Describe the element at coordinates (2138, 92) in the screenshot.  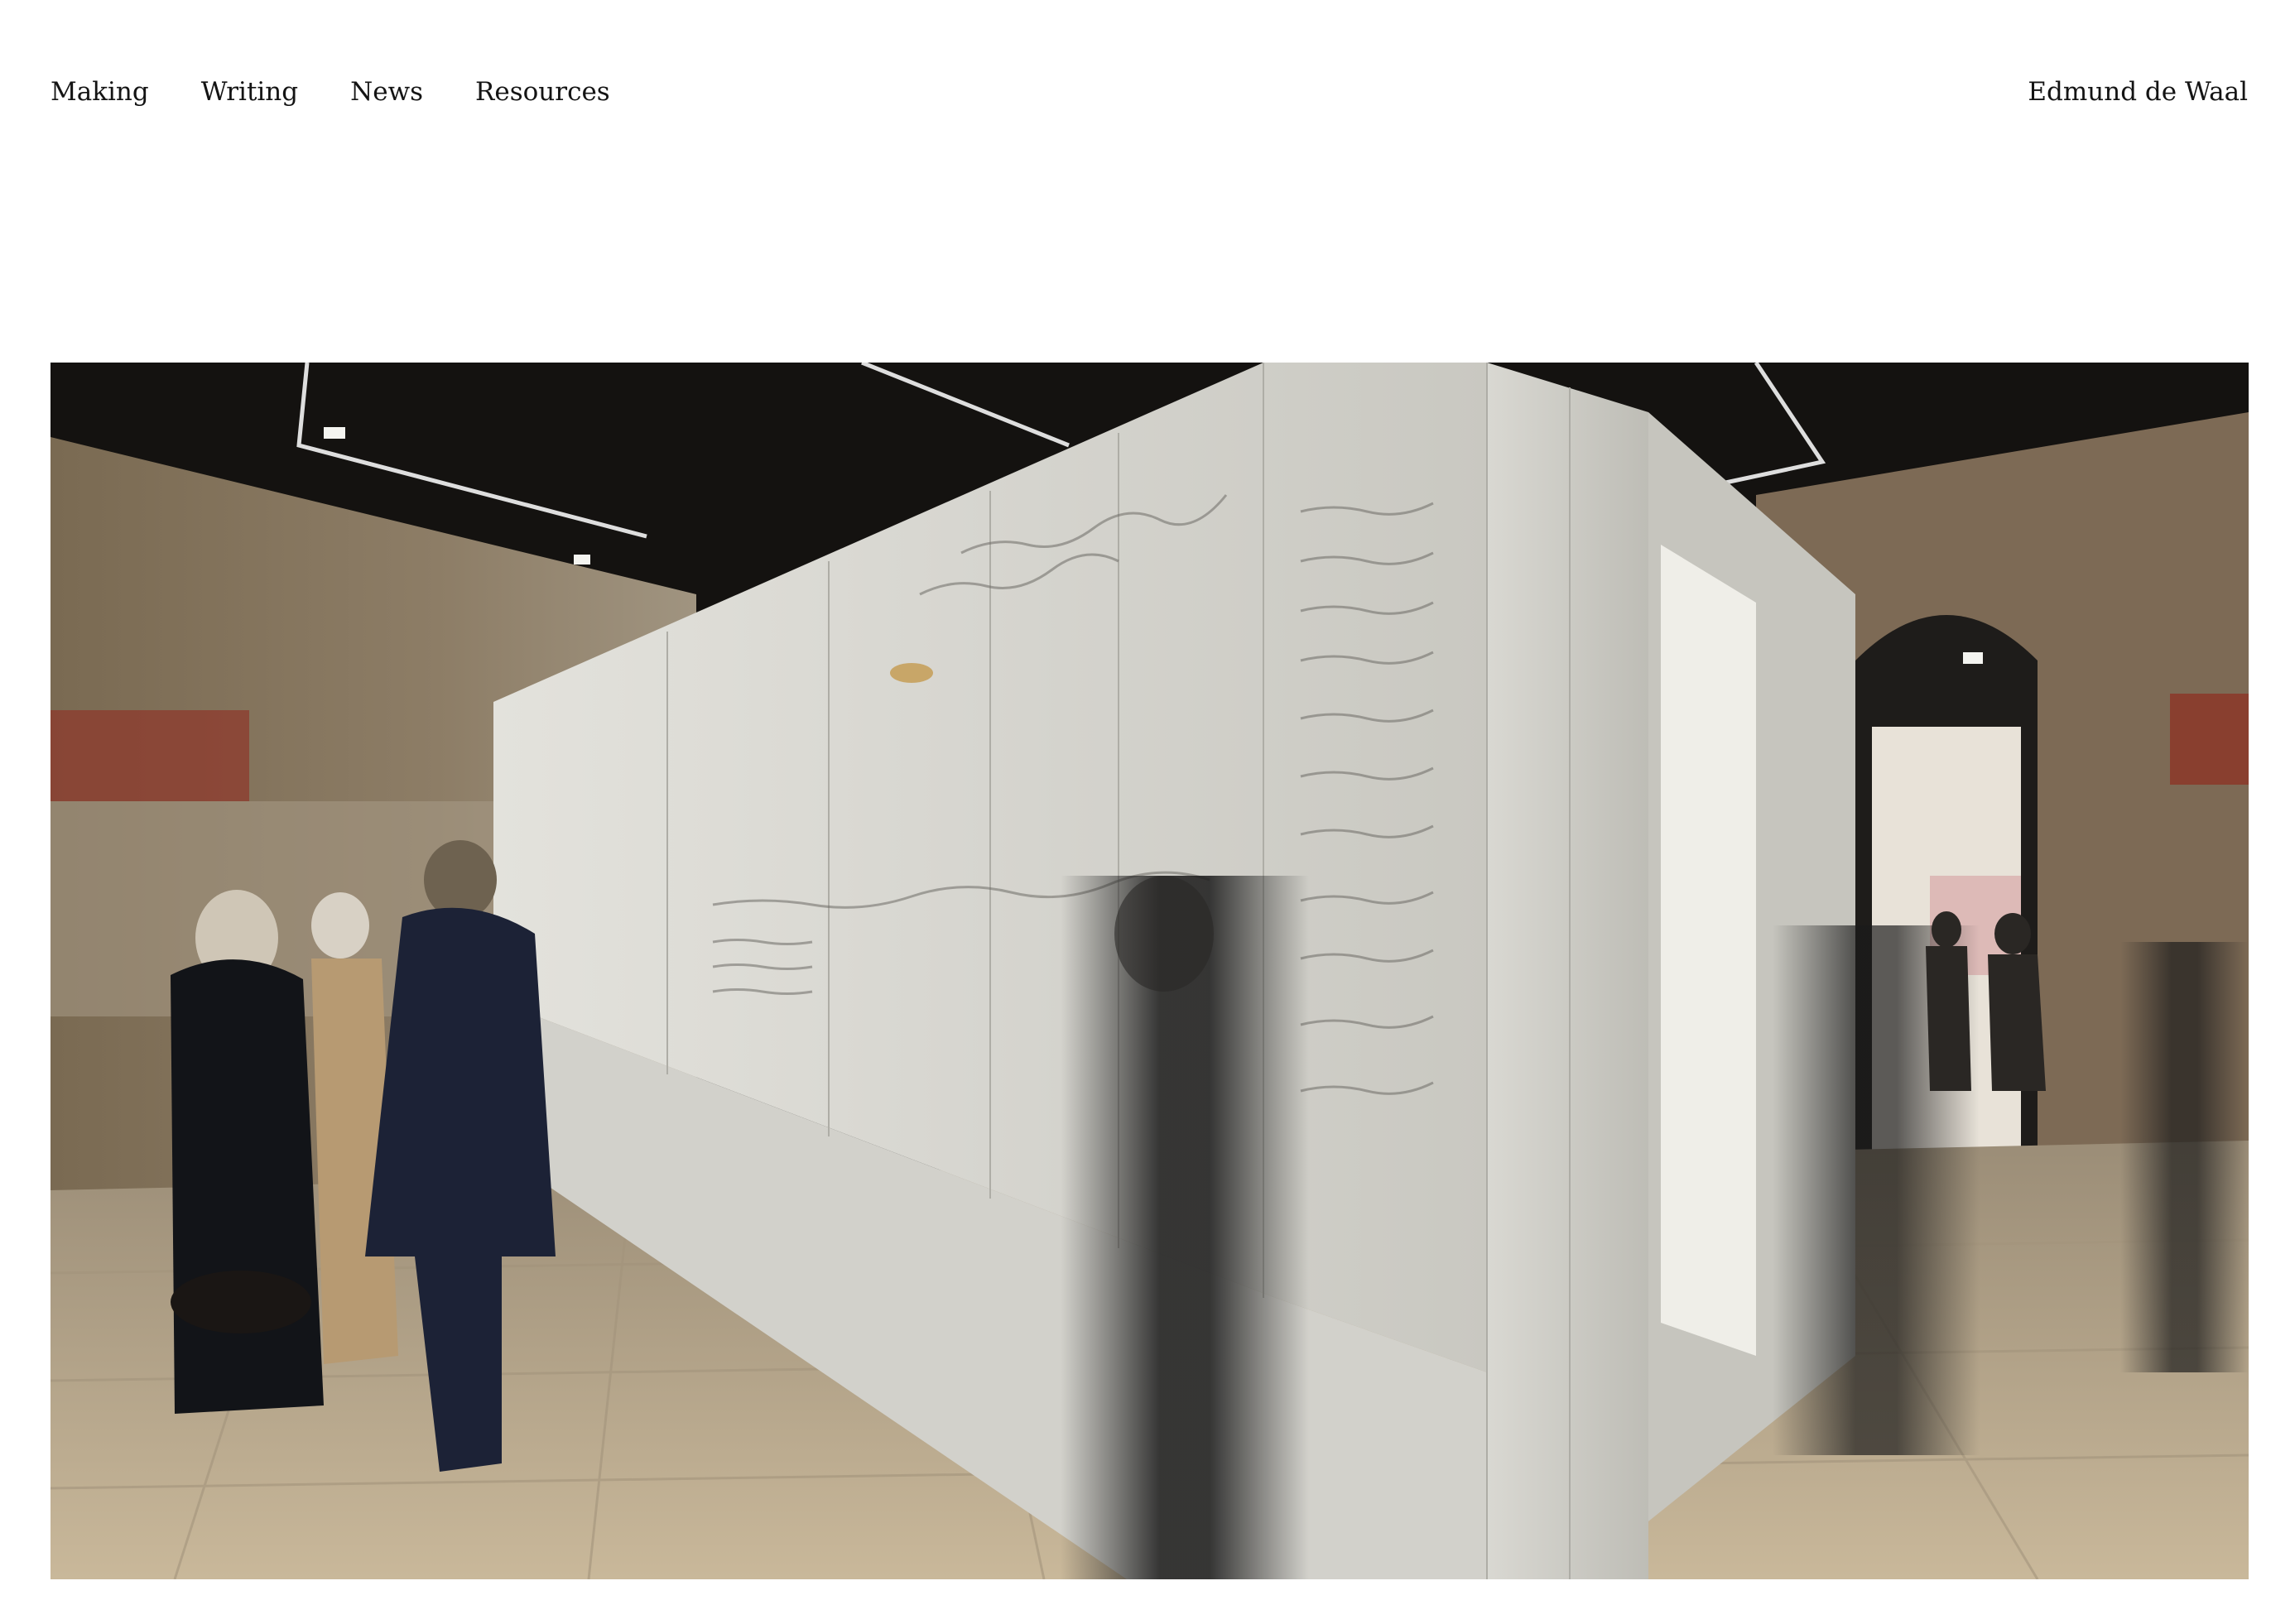
I see `site-title: Edmund de Waal` at that location.